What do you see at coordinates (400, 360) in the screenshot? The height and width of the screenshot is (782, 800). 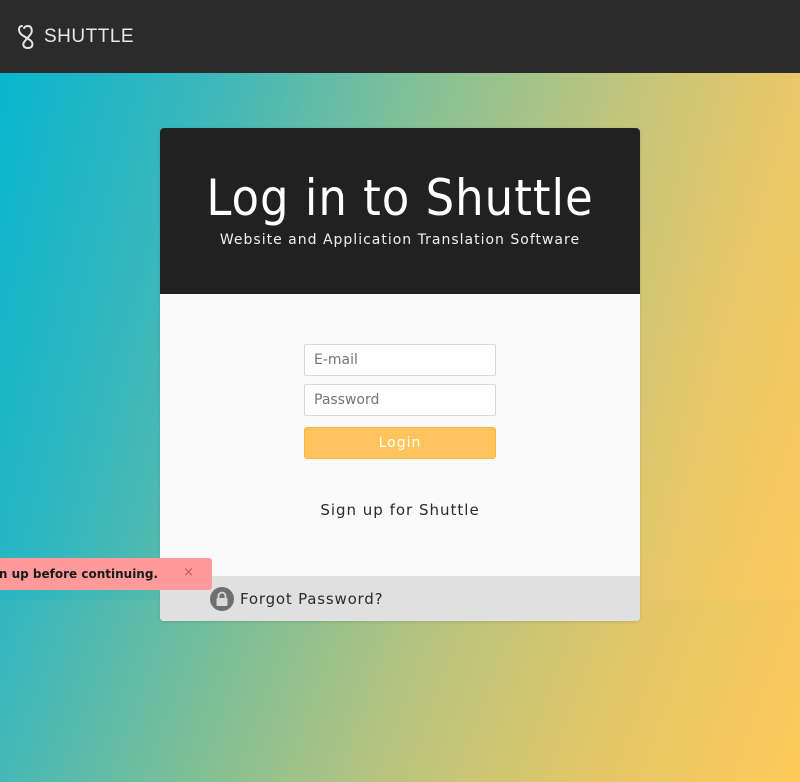 I see `email-field` at bounding box center [400, 360].